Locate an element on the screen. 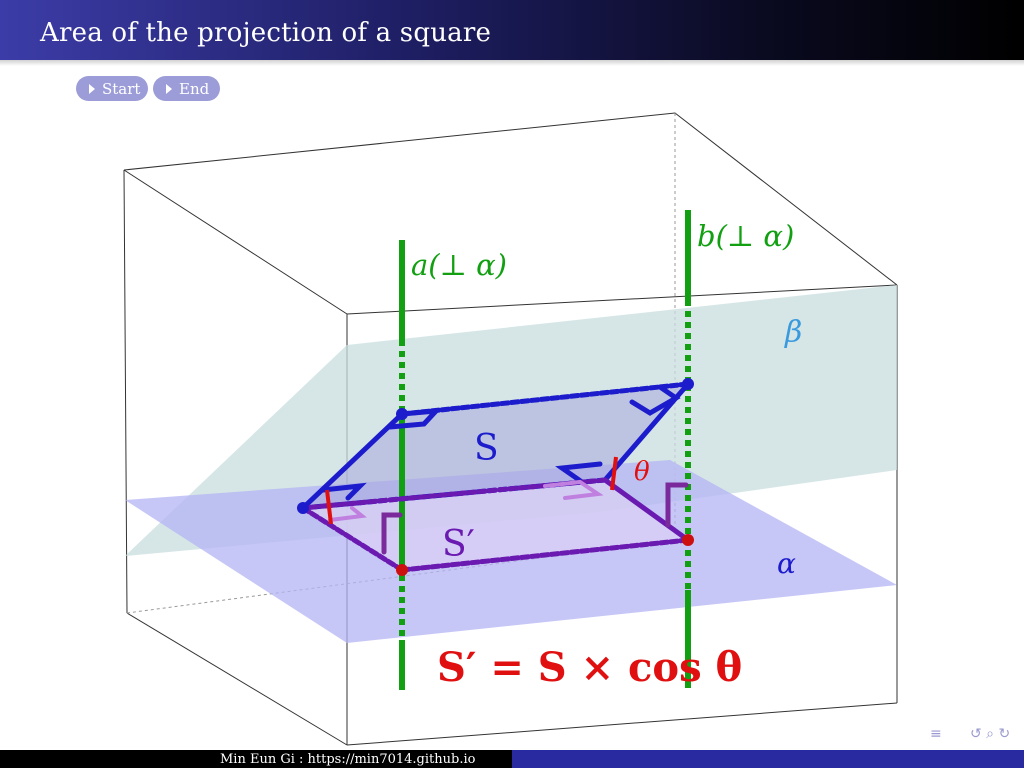  label-projection-s-prime: S′ is located at coordinates (458, 544).